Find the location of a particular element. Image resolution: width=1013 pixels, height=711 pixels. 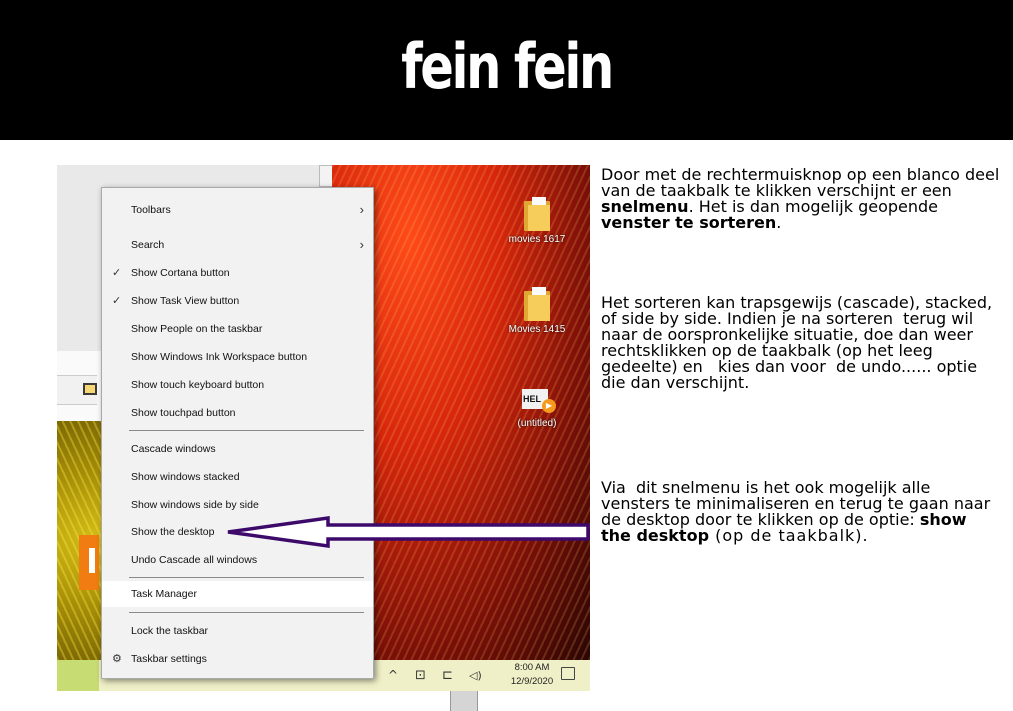

menu-item-show-task-view: ✓ Show Task View button is located at coordinates (237, 301).